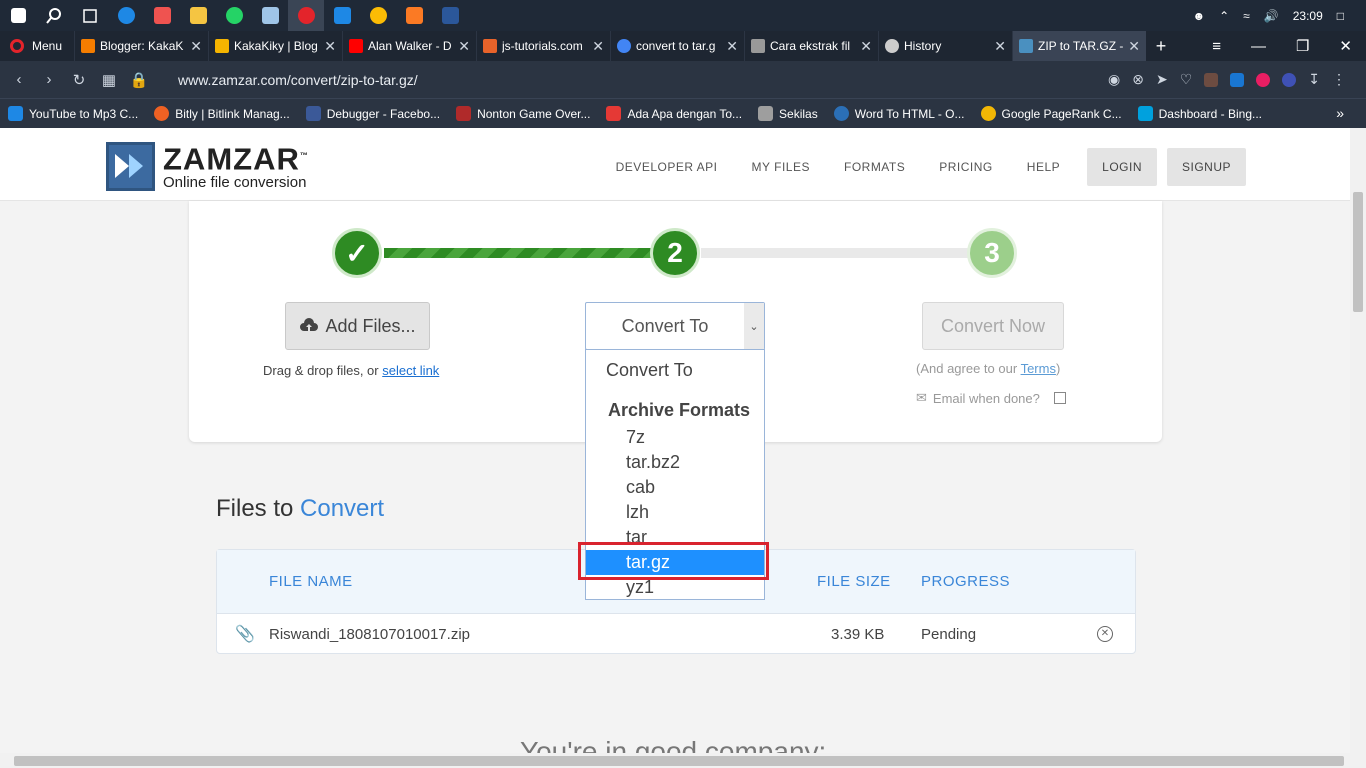 The image size is (1366, 768). What do you see at coordinates (207, 166) in the screenshot?
I see `zamzar-logo: ZAMZAR™ Online file conversion` at bounding box center [207, 166].